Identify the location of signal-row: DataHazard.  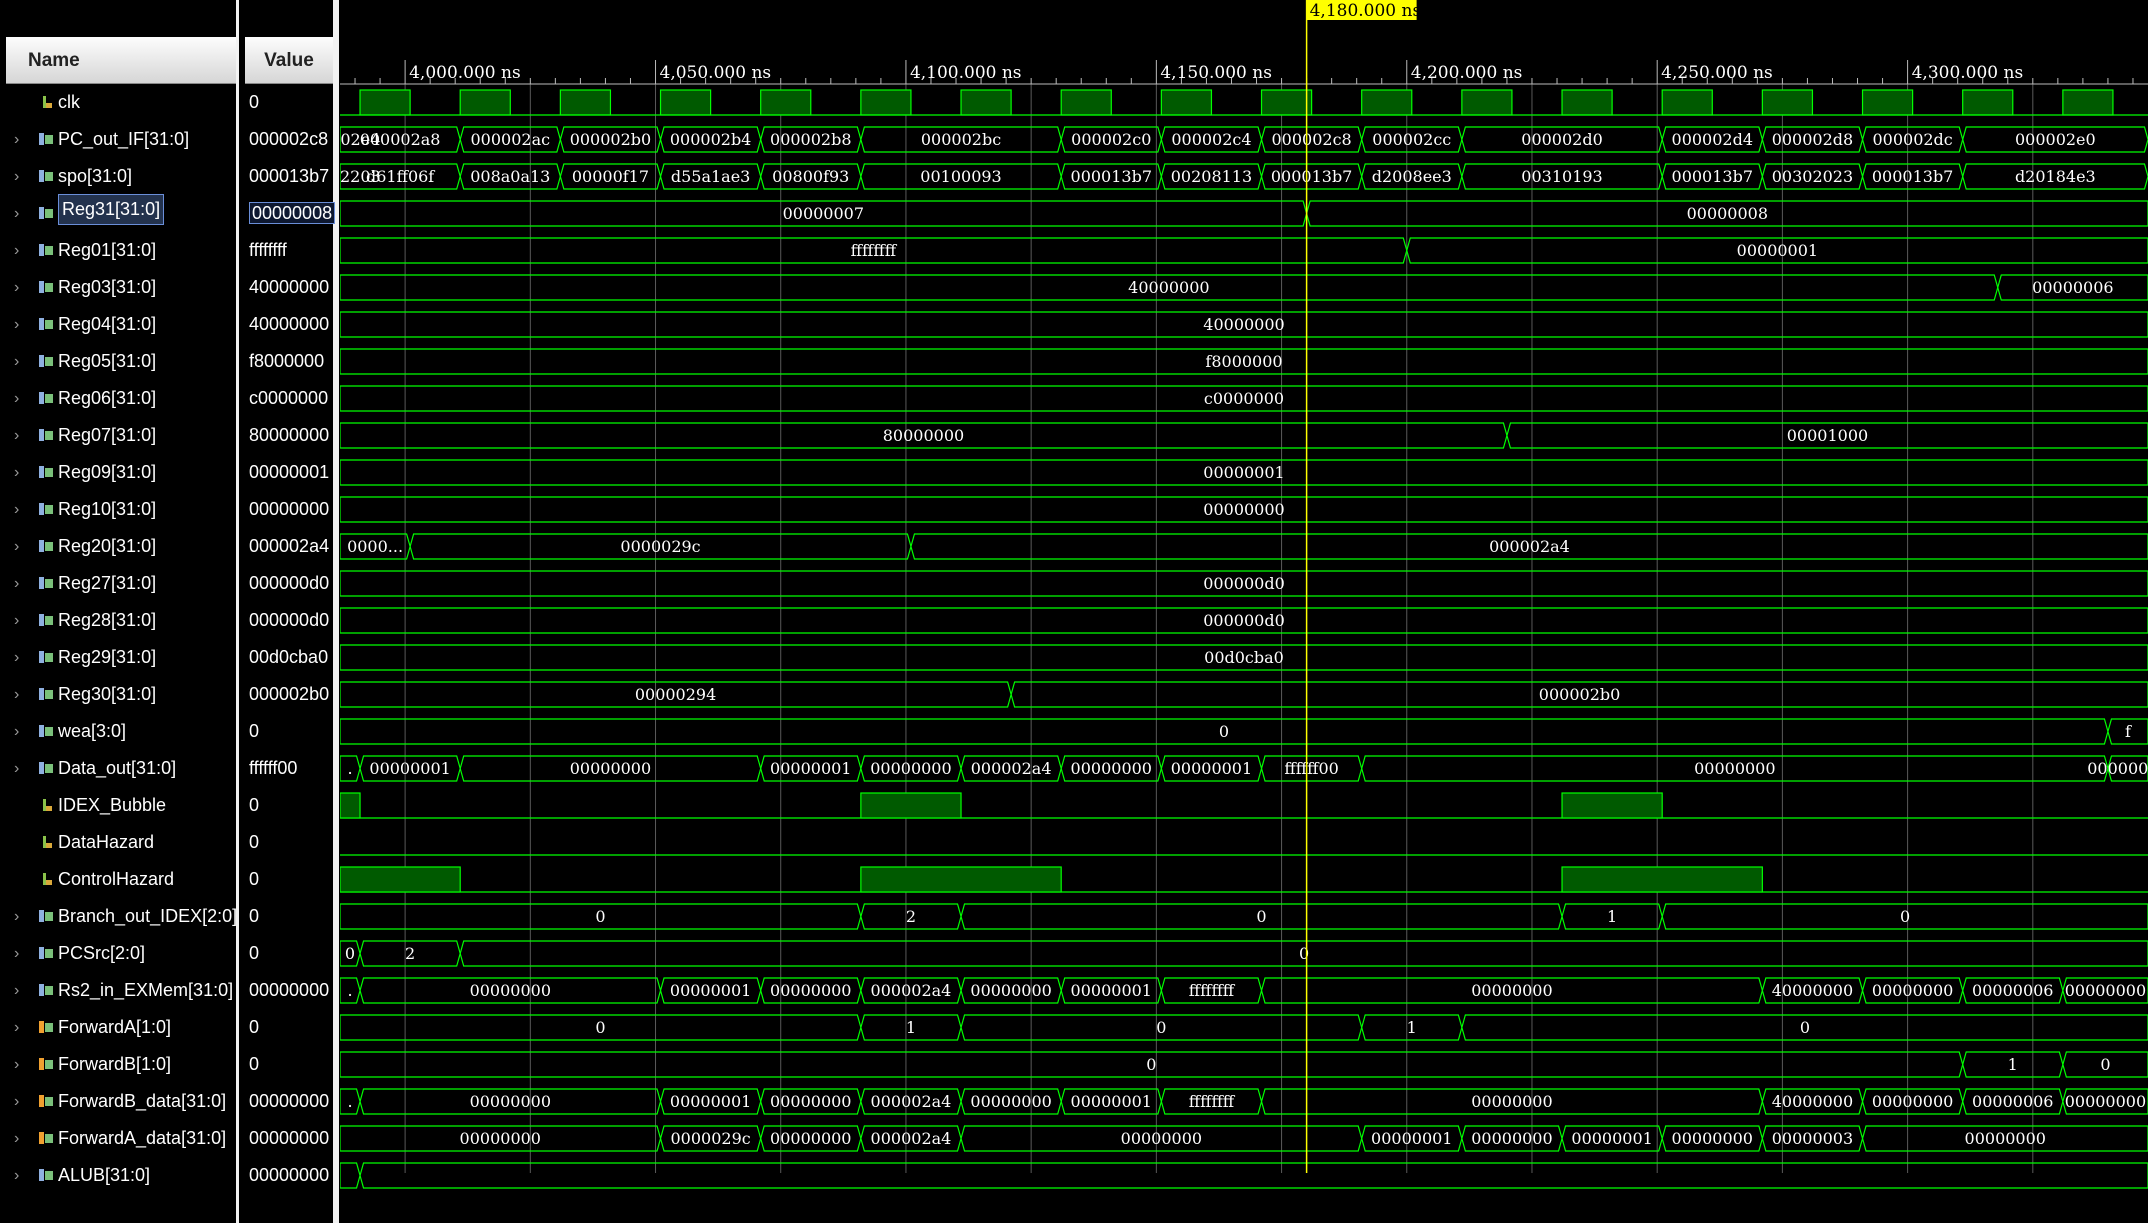
(118, 842).